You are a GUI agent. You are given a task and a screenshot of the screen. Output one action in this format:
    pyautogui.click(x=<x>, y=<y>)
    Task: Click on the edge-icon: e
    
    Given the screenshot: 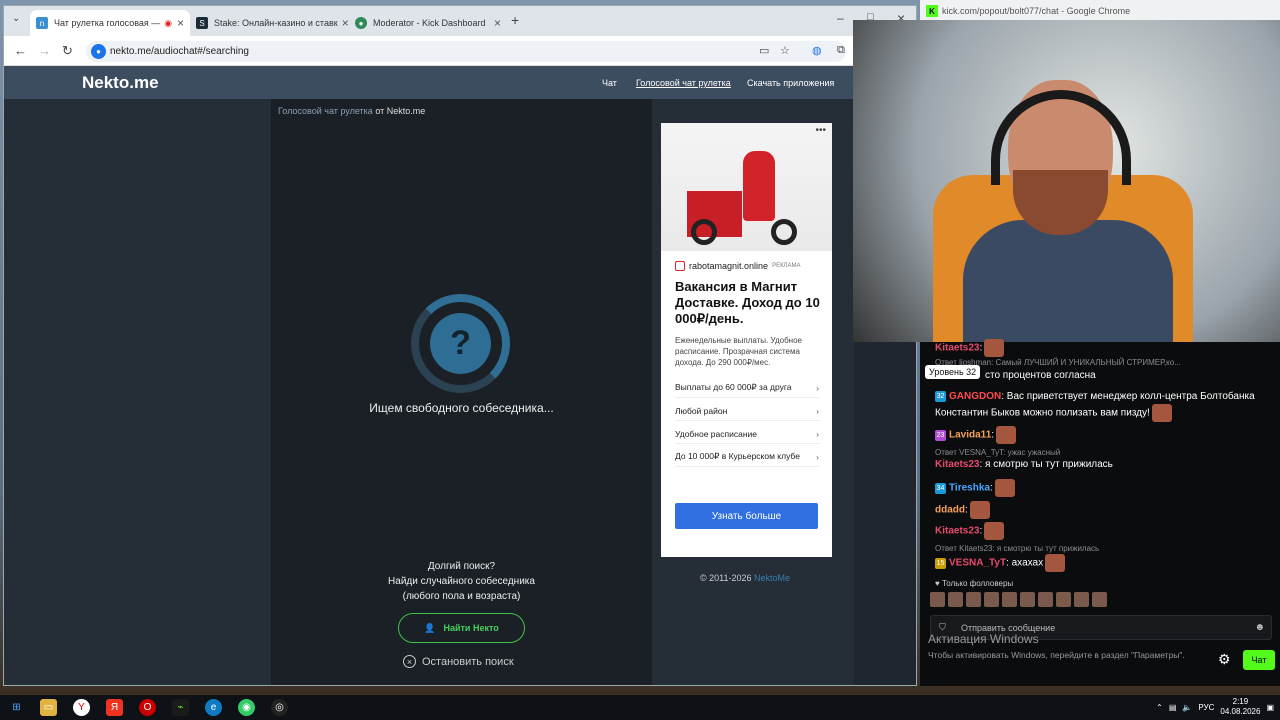 What is the action you would take?
    pyautogui.click(x=213, y=707)
    